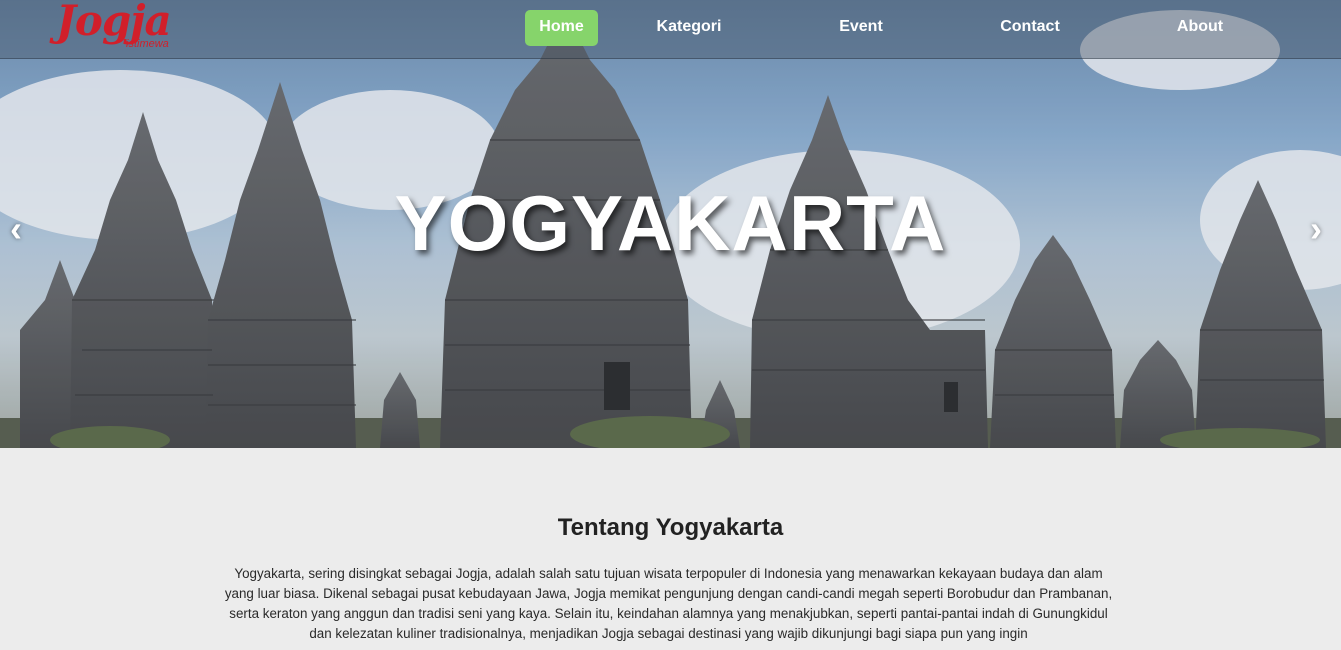 The width and height of the screenshot is (1341, 650). I want to click on carousel-next-arrow: ›, so click(1316, 229).